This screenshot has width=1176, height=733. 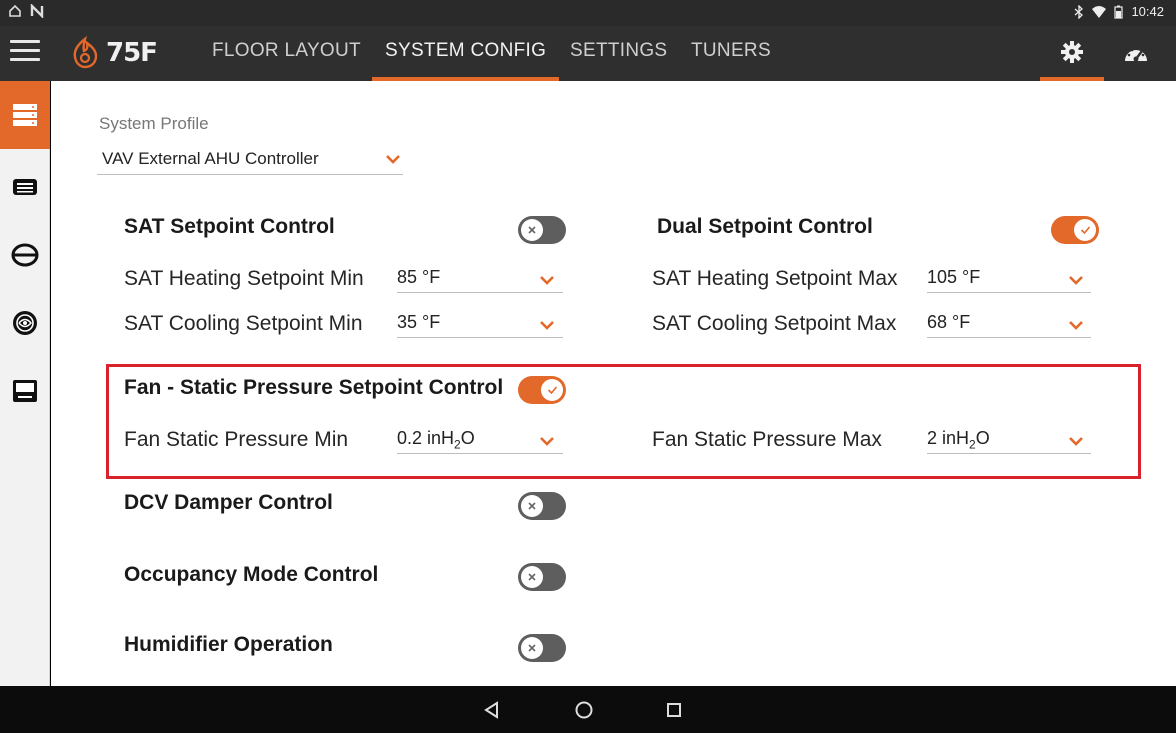 I want to click on status-time: 10:42, so click(x=1147, y=11).